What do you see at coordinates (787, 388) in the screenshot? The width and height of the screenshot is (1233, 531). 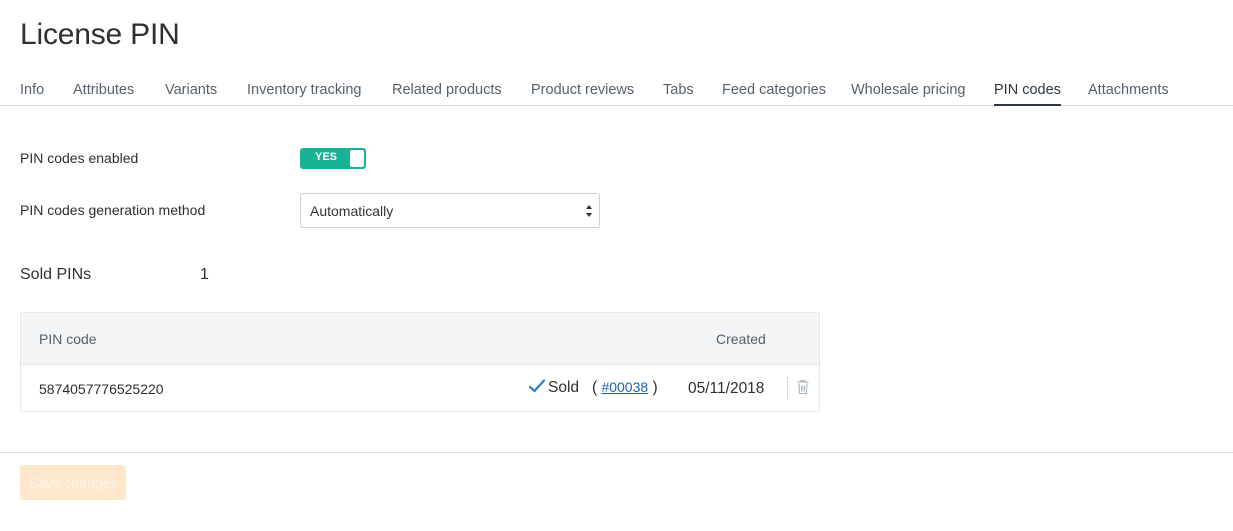 I see `row-divider` at bounding box center [787, 388].